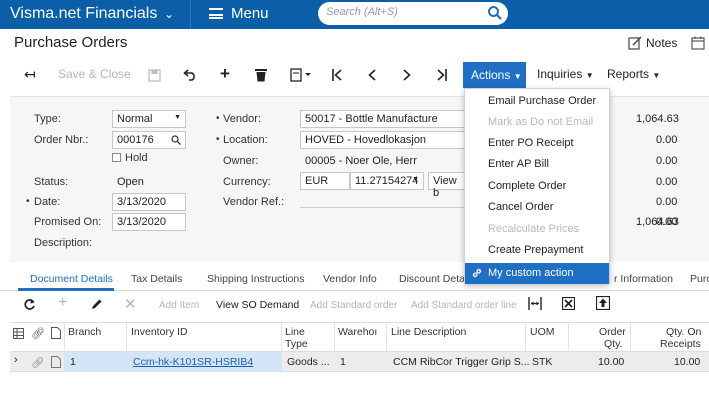  I want to click on tab-shipping-instructions: Shipping Instructions, so click(255, 279).